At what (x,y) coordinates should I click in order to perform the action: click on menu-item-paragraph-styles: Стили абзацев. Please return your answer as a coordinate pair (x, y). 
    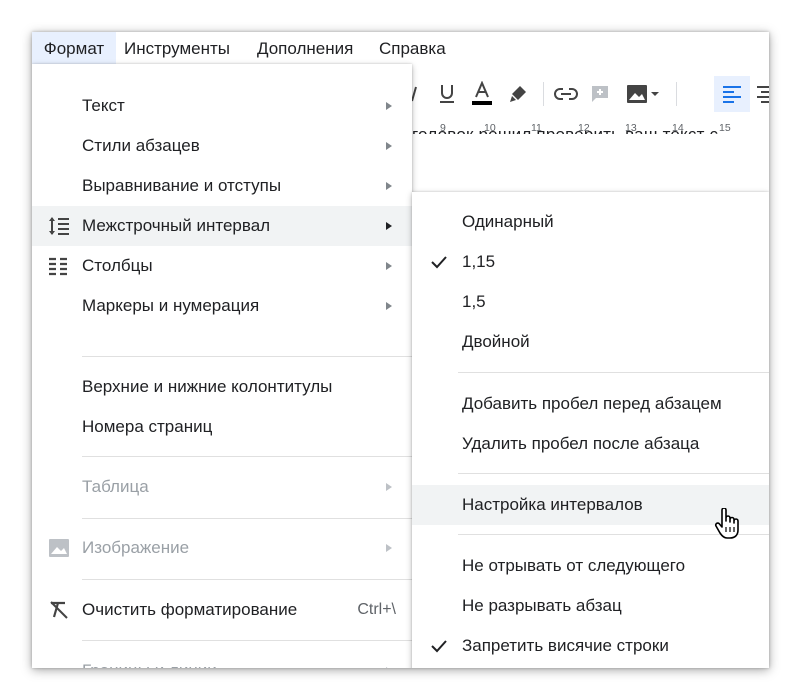
    Looking at the image, I should click on (222, 146).